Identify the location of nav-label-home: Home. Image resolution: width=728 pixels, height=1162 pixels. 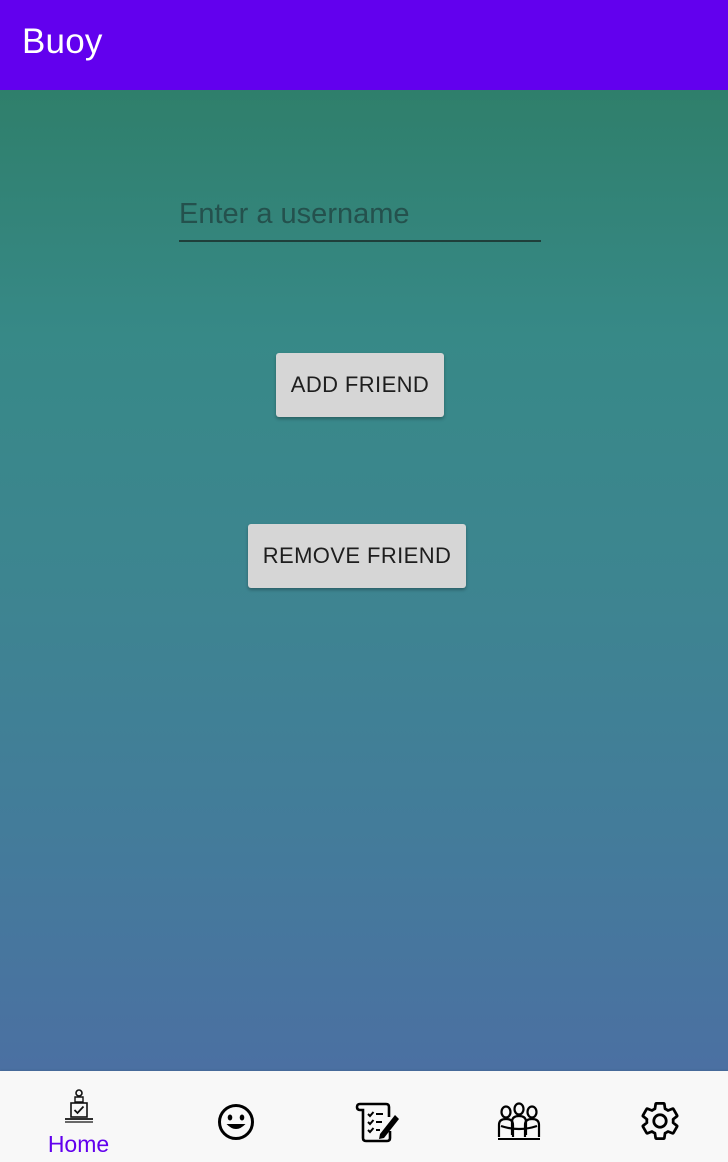
(78, 1144).